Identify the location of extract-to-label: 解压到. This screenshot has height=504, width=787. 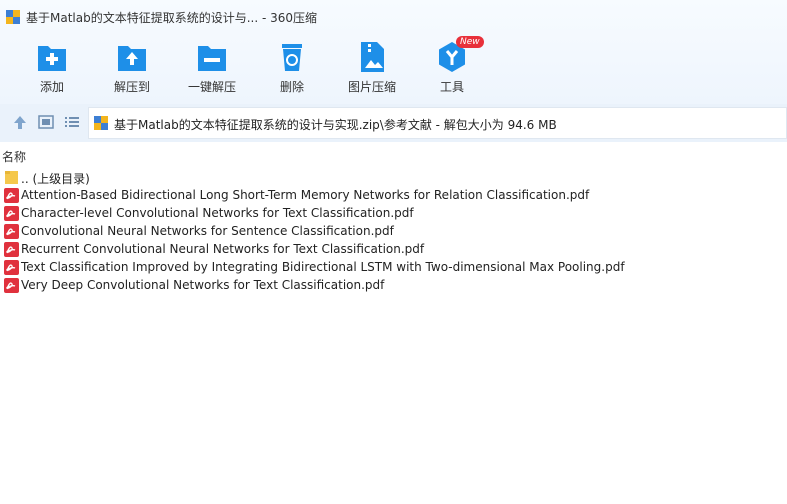
(131, 87).